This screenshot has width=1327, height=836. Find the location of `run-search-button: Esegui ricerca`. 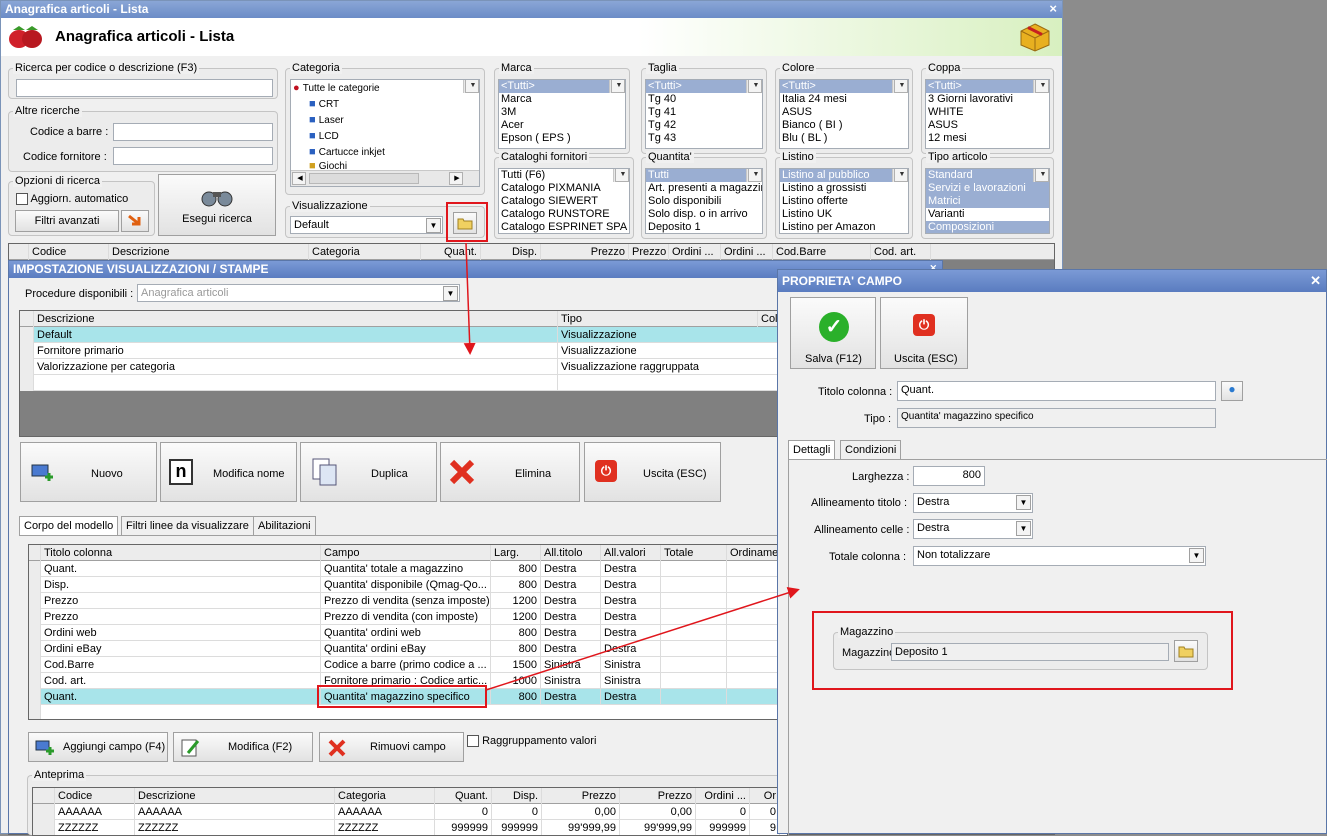

run-search-button: Esegui ricerca is located at coordinates (217, 205).